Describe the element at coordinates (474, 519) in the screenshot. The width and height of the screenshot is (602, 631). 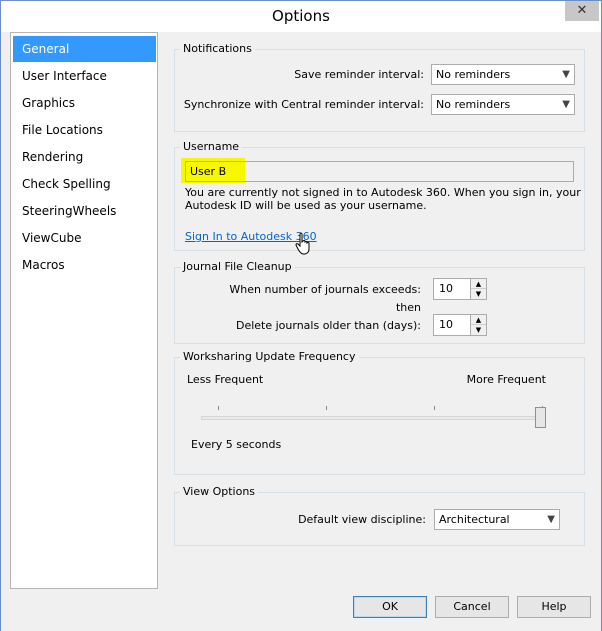
I see `view-discipline-value: Architectural` at that location.